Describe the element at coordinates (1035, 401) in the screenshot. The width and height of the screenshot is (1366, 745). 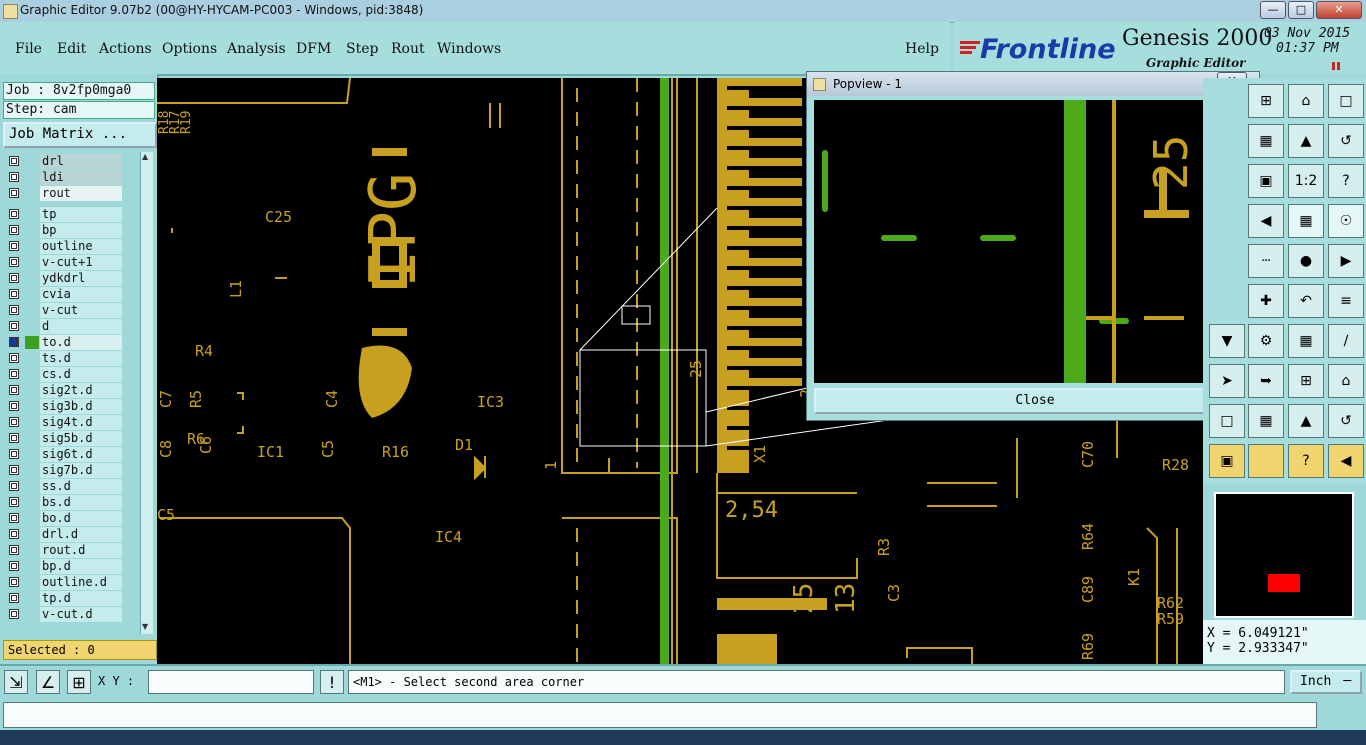
I see `popview-close-button: Close` at that location.